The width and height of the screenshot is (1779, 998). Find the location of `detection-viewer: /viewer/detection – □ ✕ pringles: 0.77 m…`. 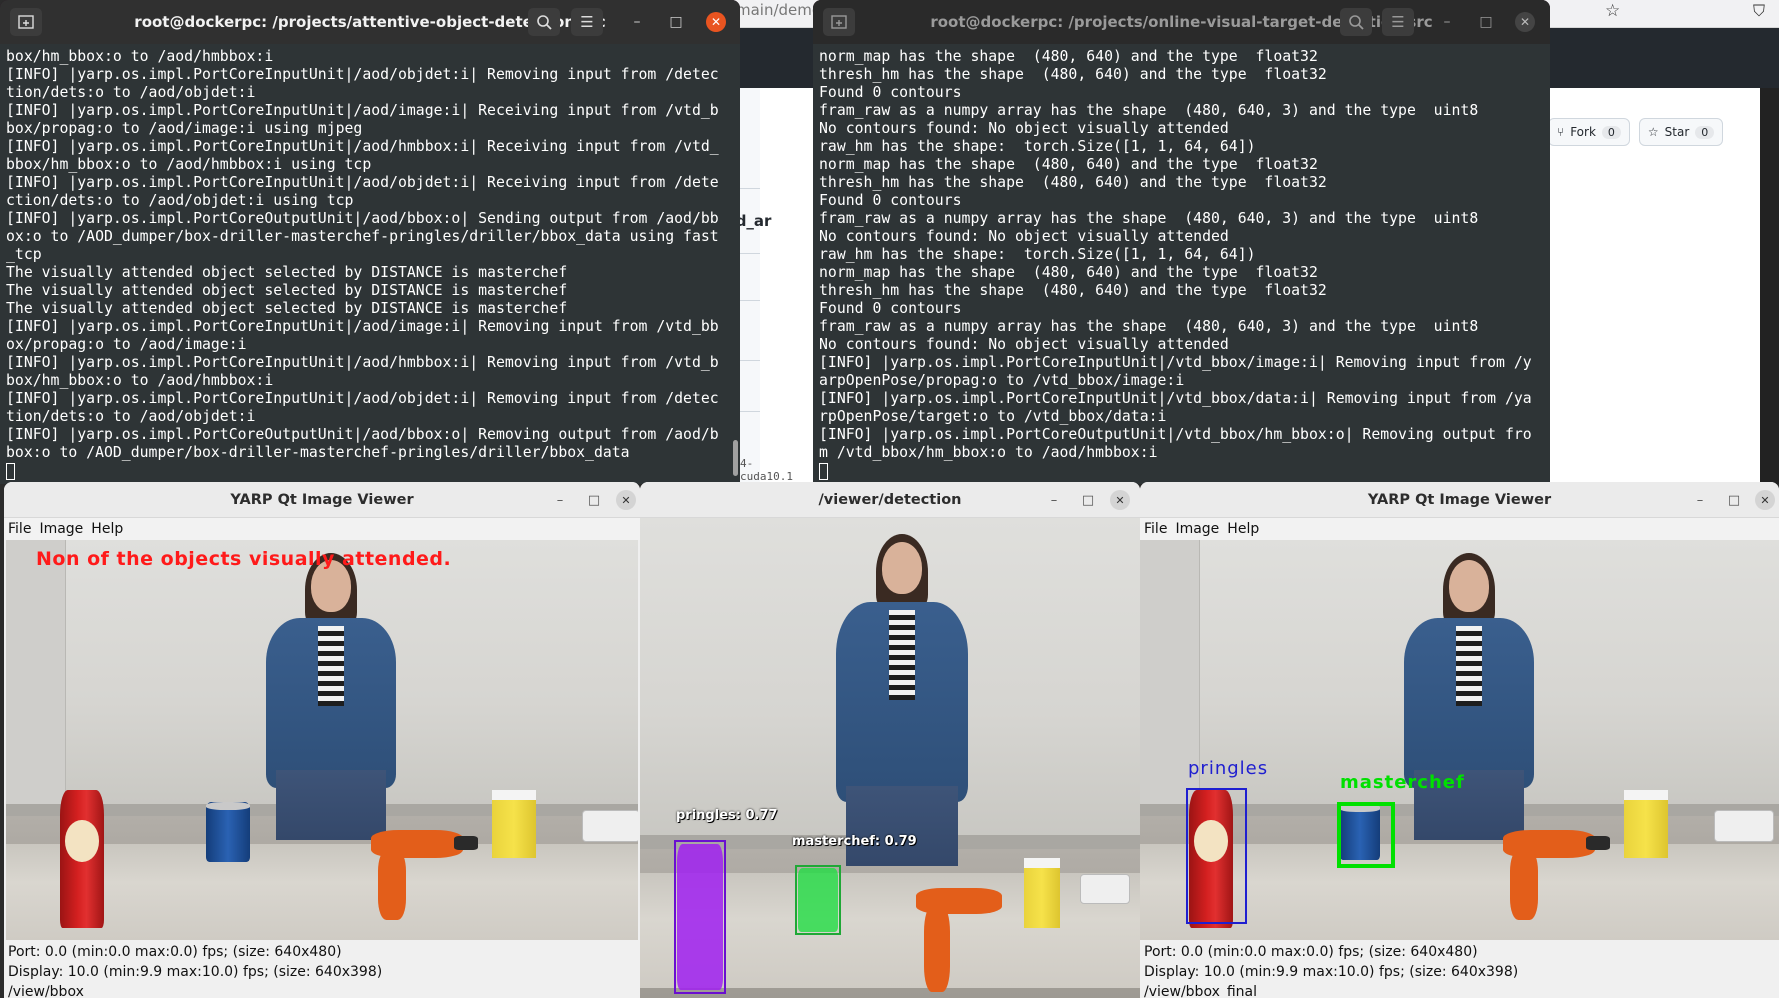

detection-viewer: /viewer/detection – □ ✕ pringles: 0.77 m… is located at coordinates (890, 740).